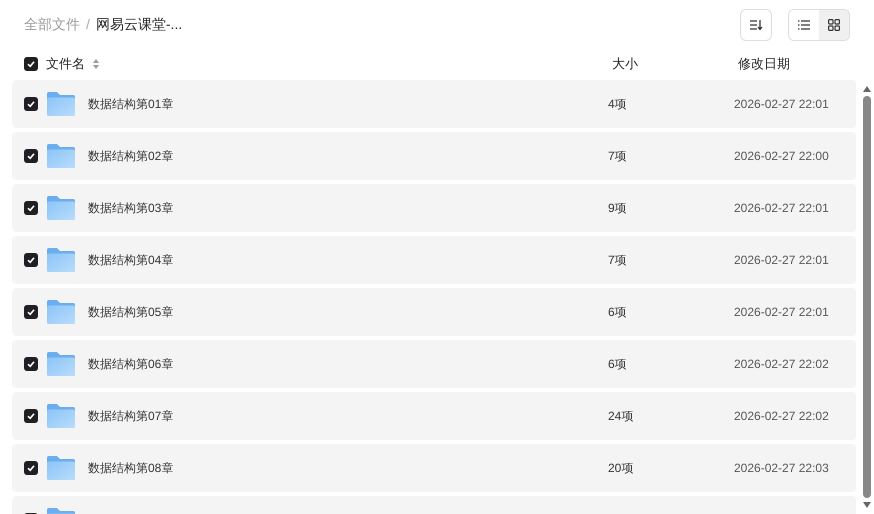 This screenshot has height=514, width=874. What do you see at coordinates (65, 64) in the screenshot?
I see `column-header: 文件名` at bounding box center [65, 64].